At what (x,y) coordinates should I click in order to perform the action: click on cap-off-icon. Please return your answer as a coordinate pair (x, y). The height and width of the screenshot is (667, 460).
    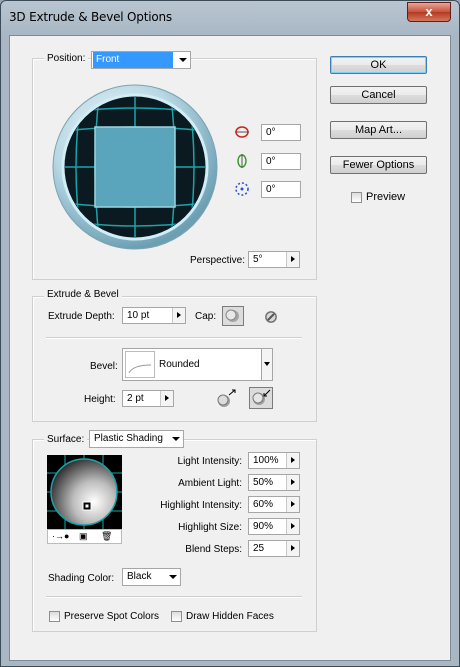
    Looking at the image, I should click on (271, 317).